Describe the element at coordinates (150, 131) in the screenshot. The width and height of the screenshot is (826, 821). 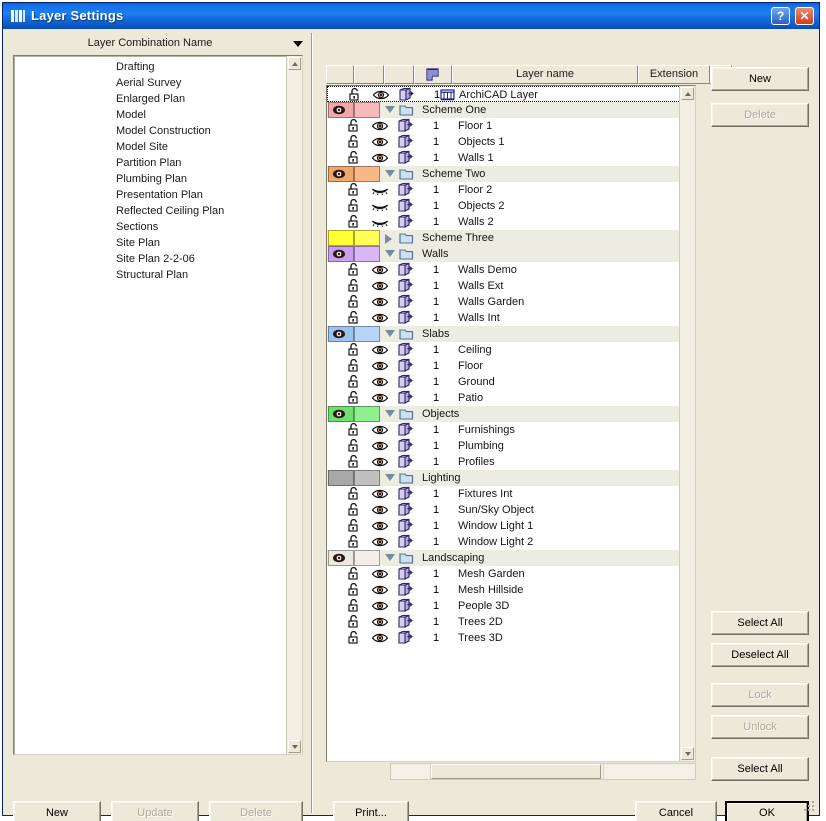
I see `combination-item: Model Construction` at that location.